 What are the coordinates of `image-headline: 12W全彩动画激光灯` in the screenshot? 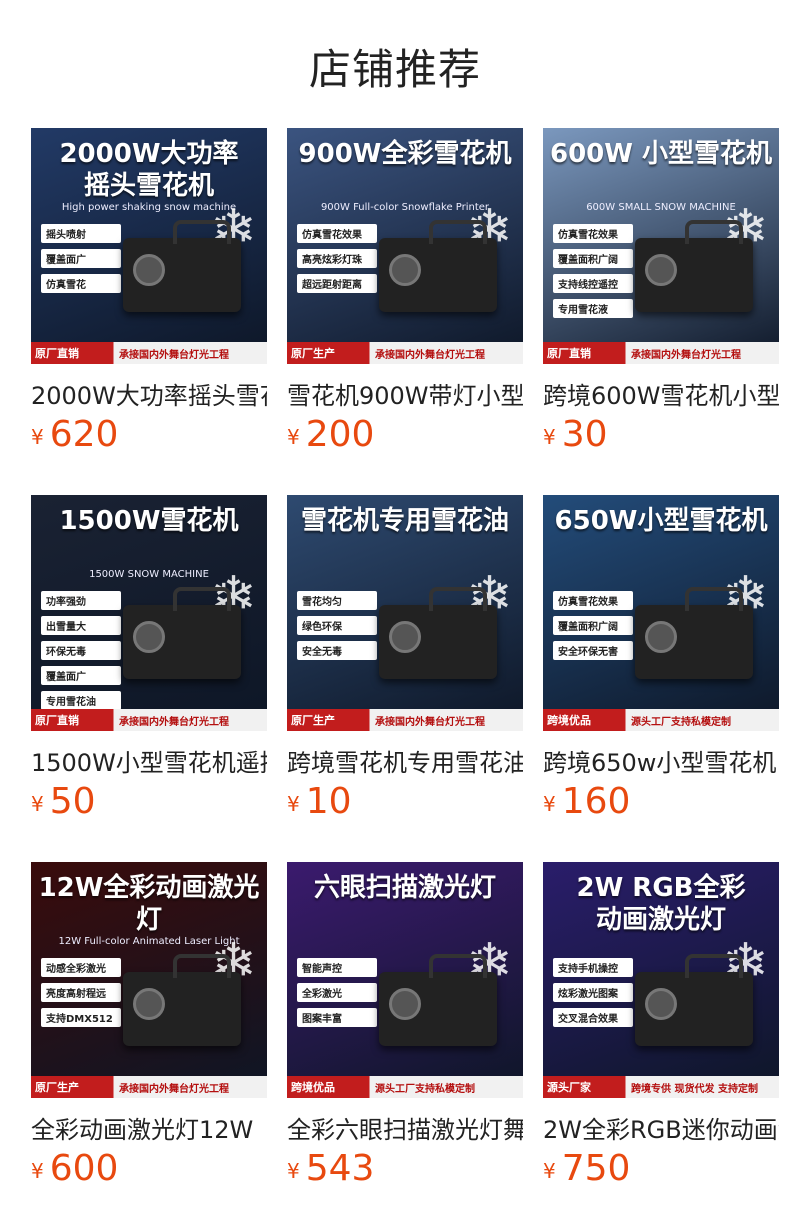 It's located at (149, 904).